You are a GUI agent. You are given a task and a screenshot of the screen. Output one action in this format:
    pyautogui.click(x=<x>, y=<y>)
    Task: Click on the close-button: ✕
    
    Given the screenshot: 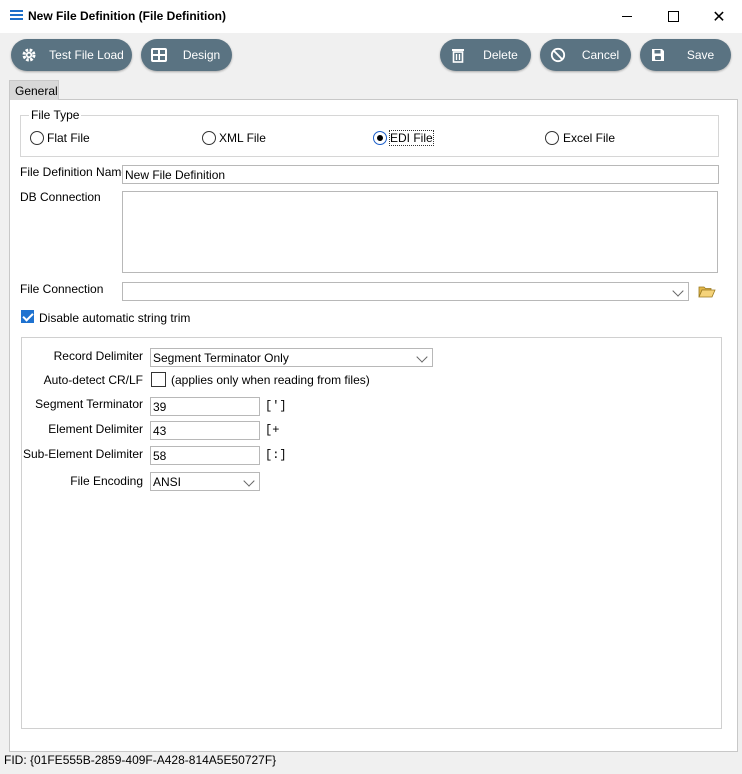 What is the action you would take?
    pyautogui.click(x=719, y=16)
    